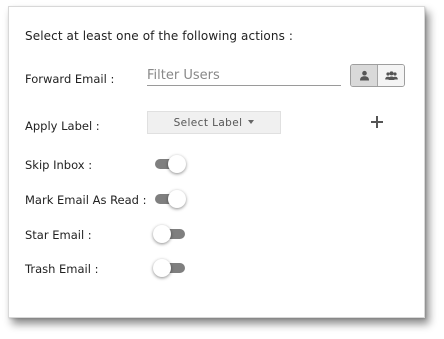  I want to click on group-users-button, so click(391, 75).